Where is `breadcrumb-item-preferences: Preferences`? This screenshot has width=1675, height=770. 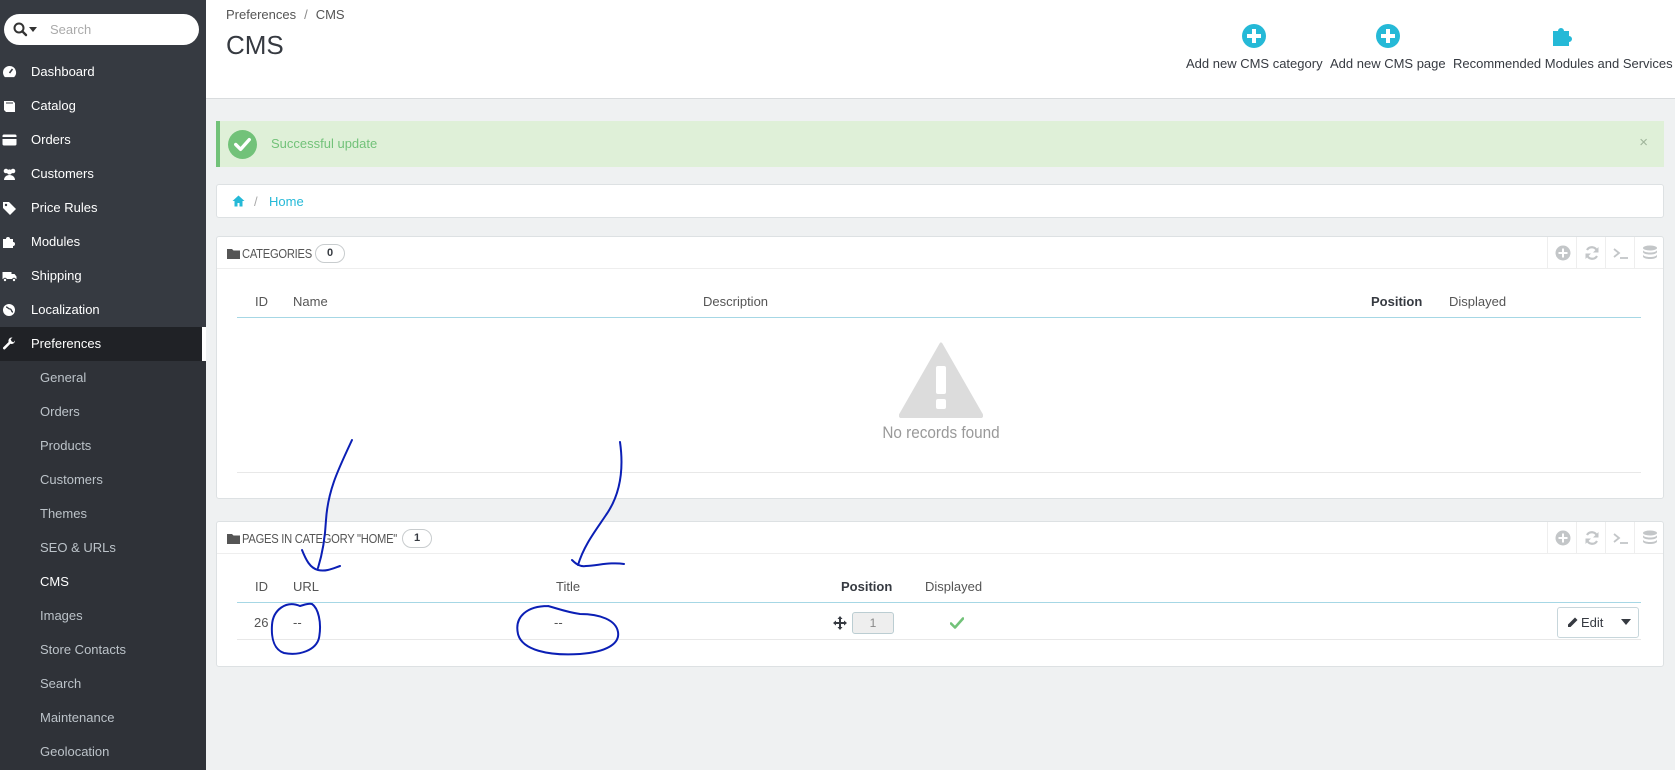
breadcrumb-item-preferences: Preferences is located at coordinates (261, 14).